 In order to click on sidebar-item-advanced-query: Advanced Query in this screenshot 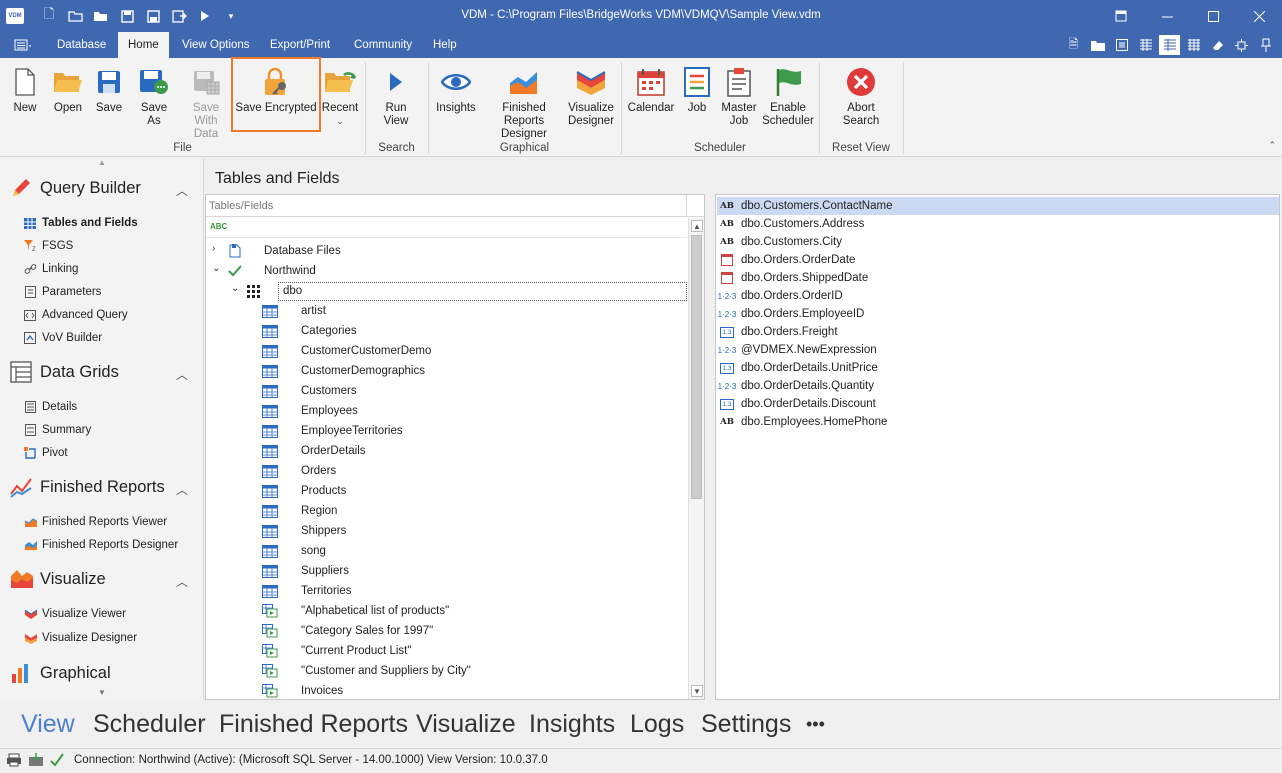, I will do `click(75, 315)`.